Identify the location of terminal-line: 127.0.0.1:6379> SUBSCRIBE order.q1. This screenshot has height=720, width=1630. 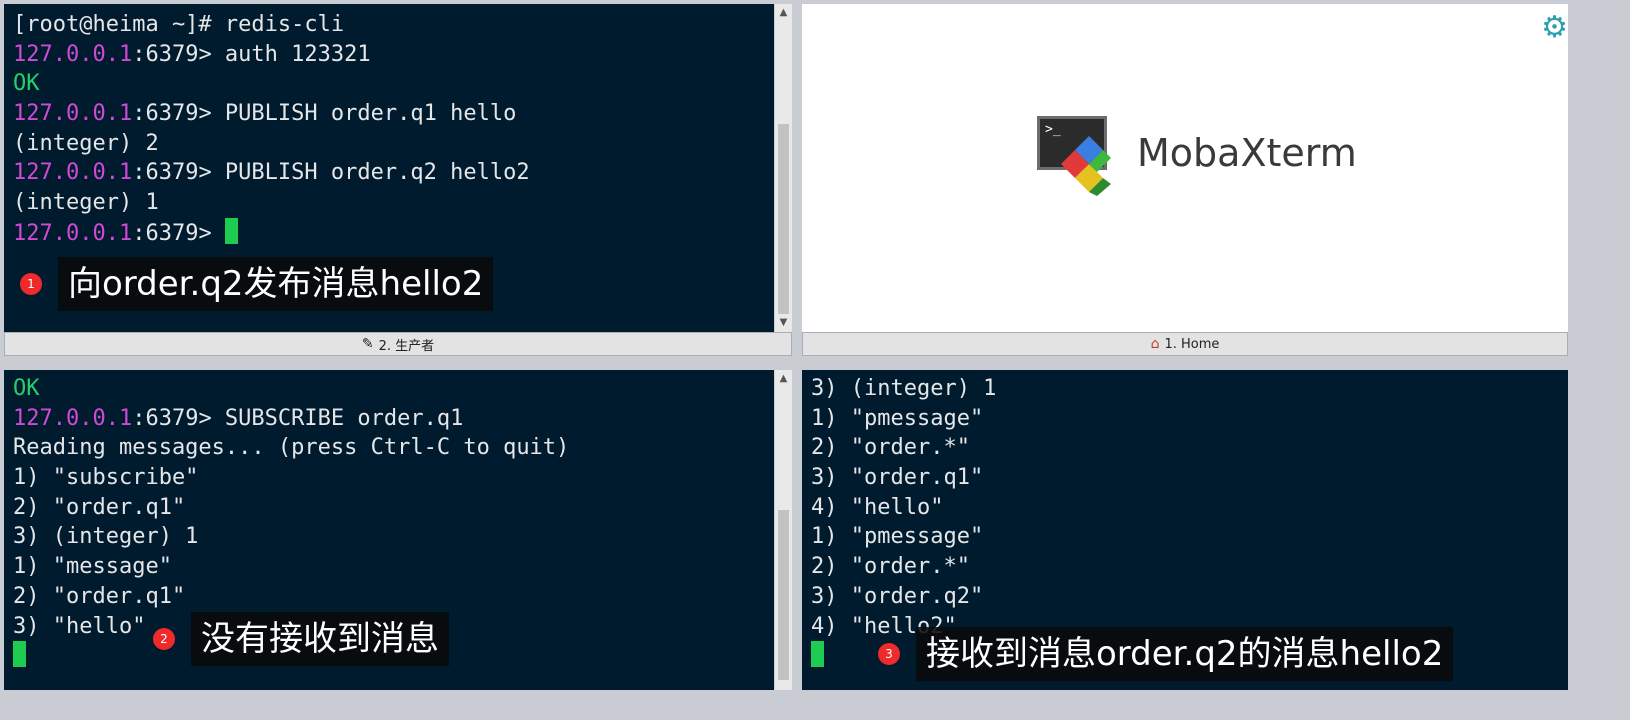
(398, 419).